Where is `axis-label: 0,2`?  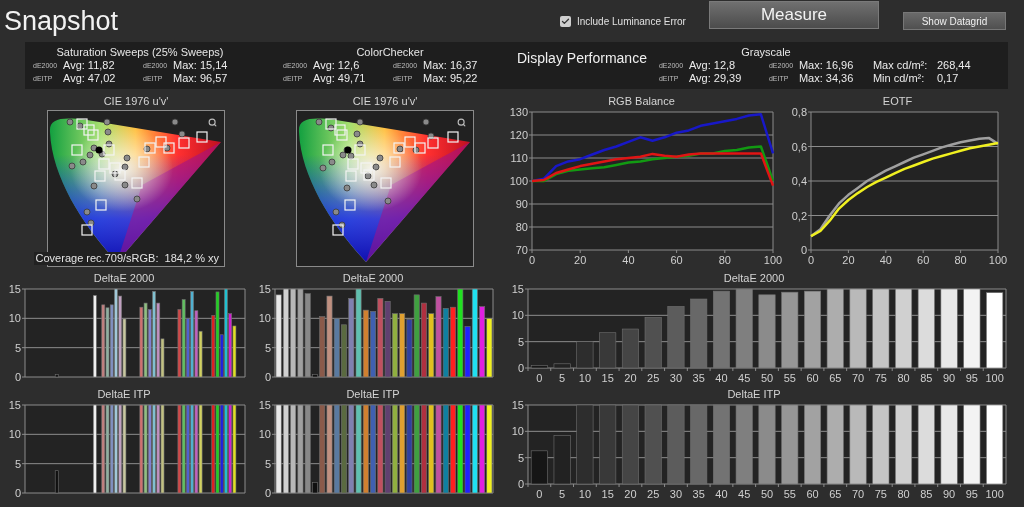
axis-label: 0,2 is located at coordinates (799, 215).